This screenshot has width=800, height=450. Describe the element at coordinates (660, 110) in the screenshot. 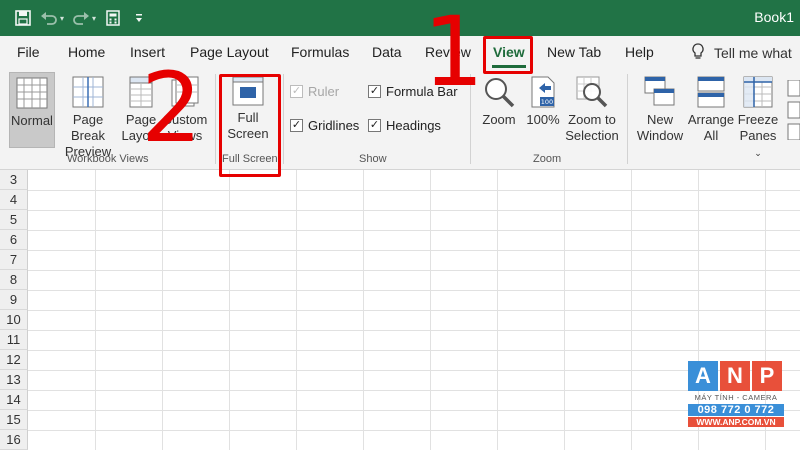

I see `new-window-button: New Window` at that location.